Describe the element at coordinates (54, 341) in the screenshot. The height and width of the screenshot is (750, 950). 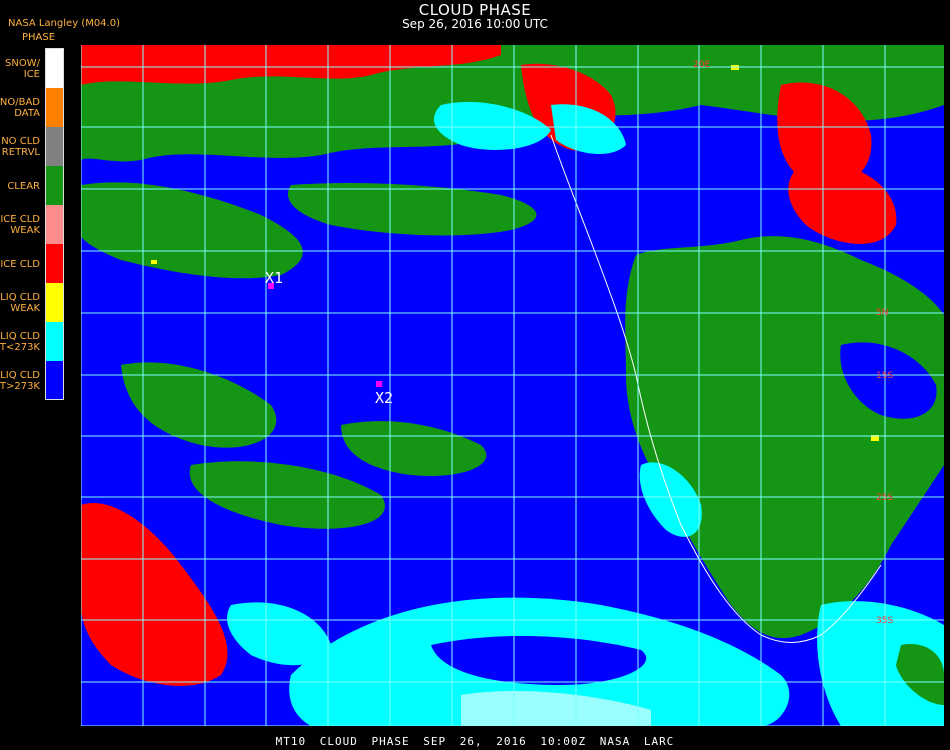
I see `legend-swatch-liq-cld-cold` at that location.